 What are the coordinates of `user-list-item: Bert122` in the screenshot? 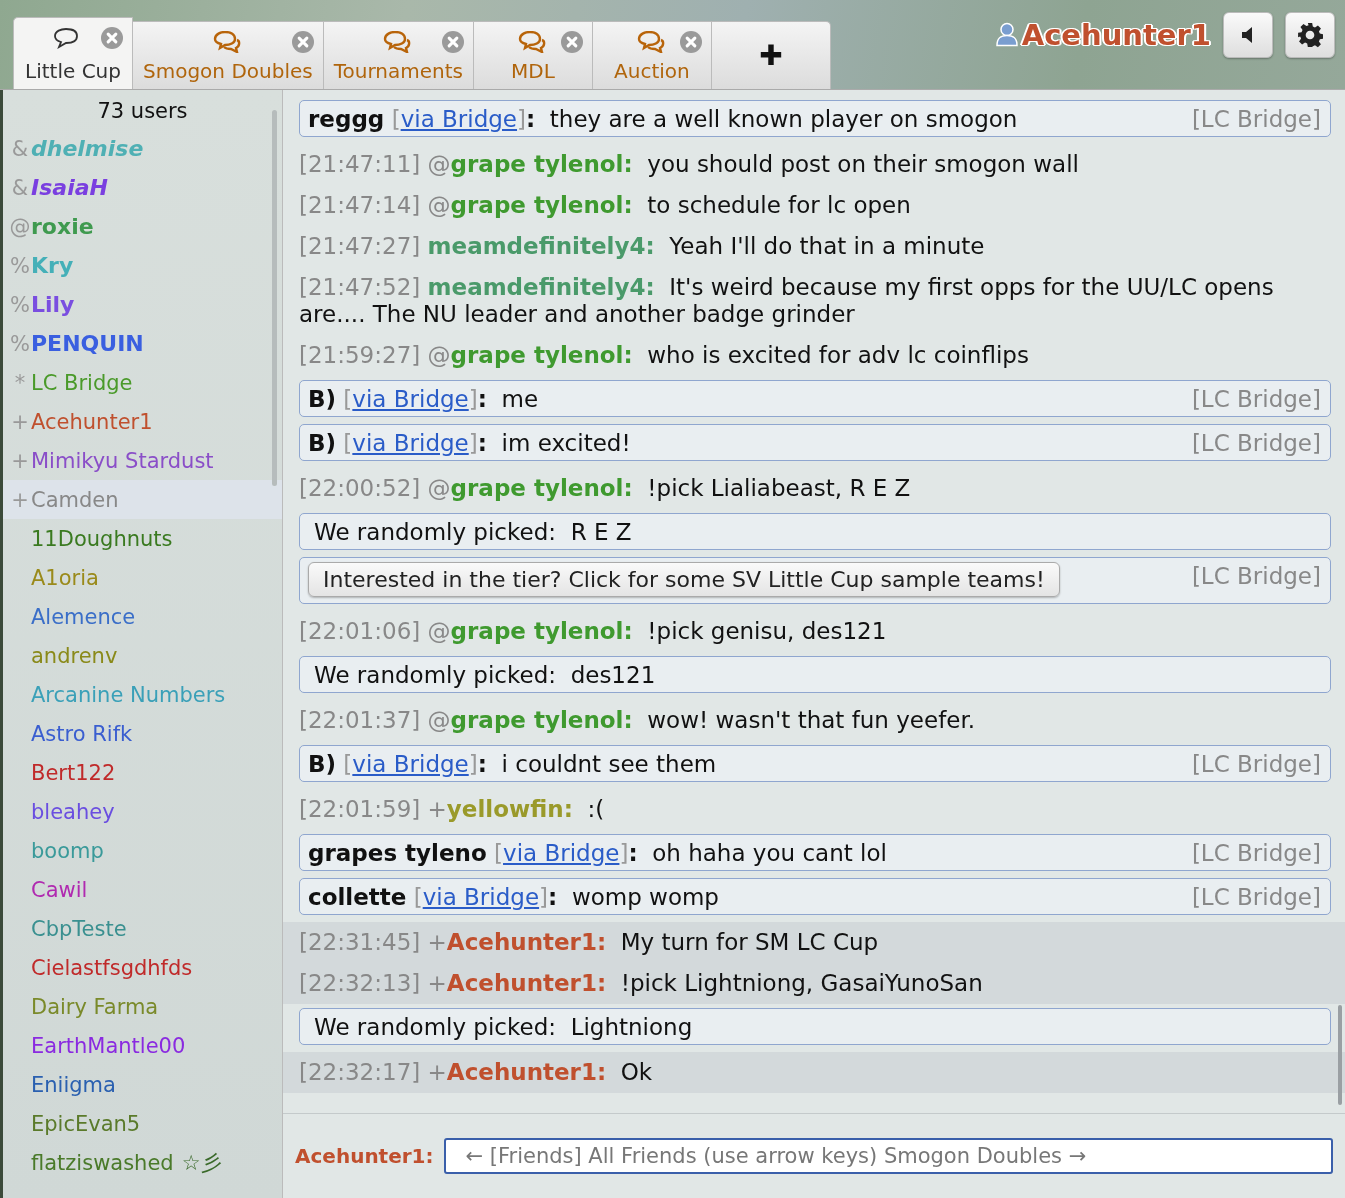 It's located at (142, 772).